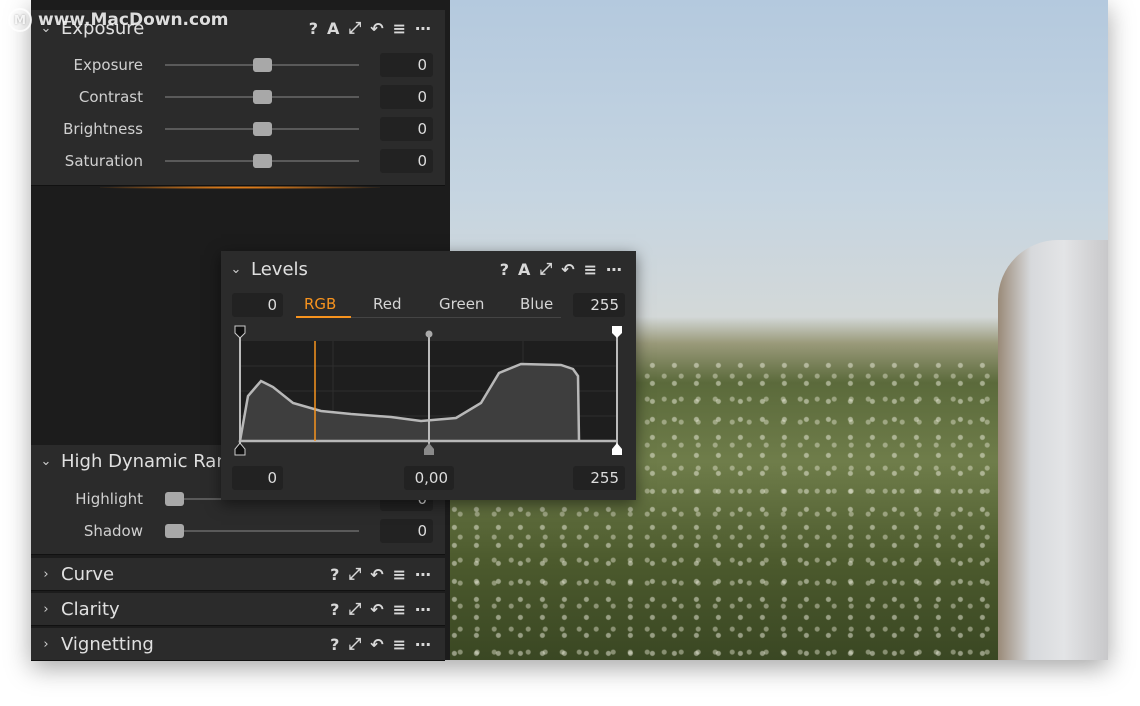 Image resolution: width=1140 pixels, height=706 pixels. Describe the element at coordinates (108, 65) in the screenshot. I see `slider-label: Exposure` at that location.